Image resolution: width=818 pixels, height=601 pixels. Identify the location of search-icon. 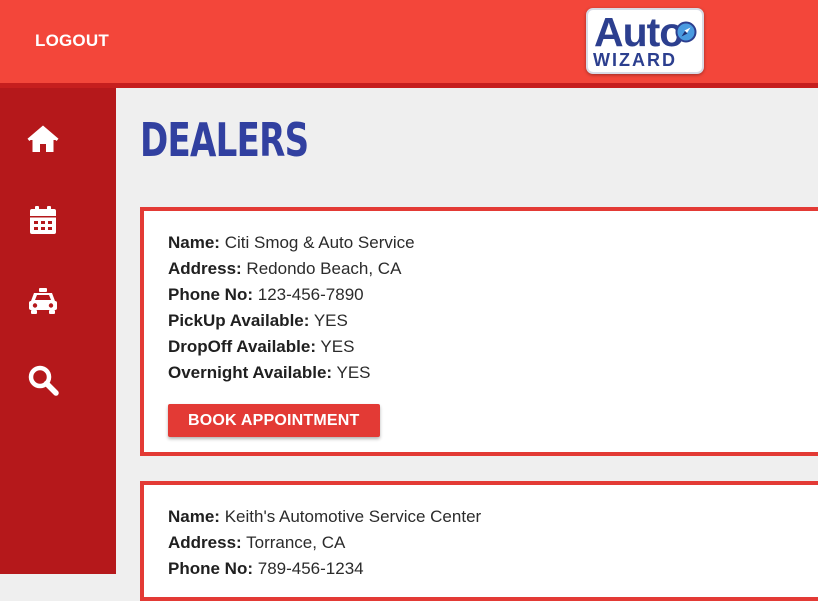
(43, 380).